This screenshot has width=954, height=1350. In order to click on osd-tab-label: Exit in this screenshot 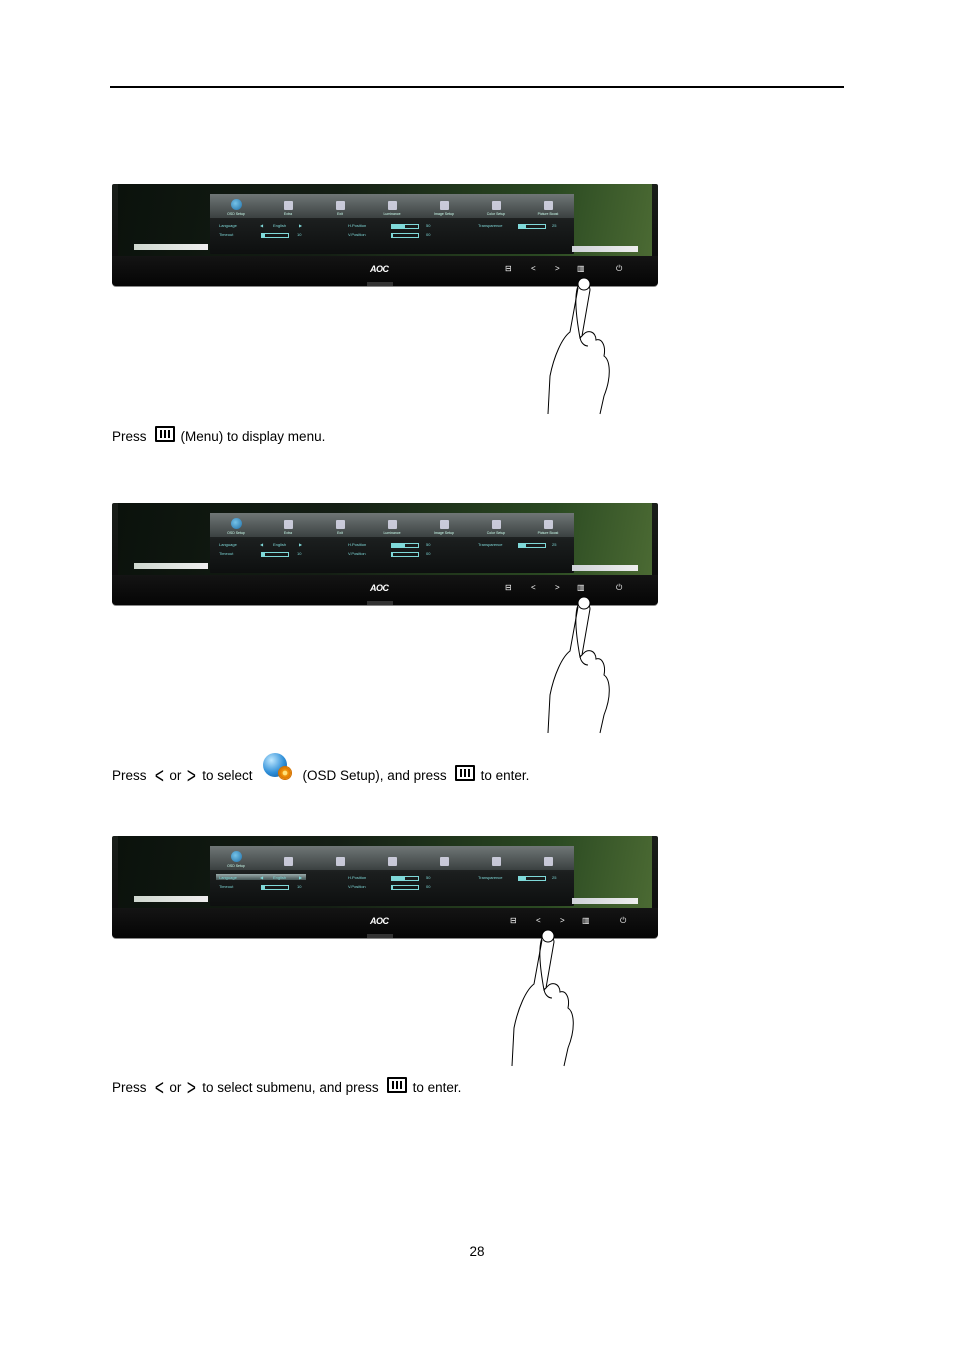, I will do `click(340, 214)`.